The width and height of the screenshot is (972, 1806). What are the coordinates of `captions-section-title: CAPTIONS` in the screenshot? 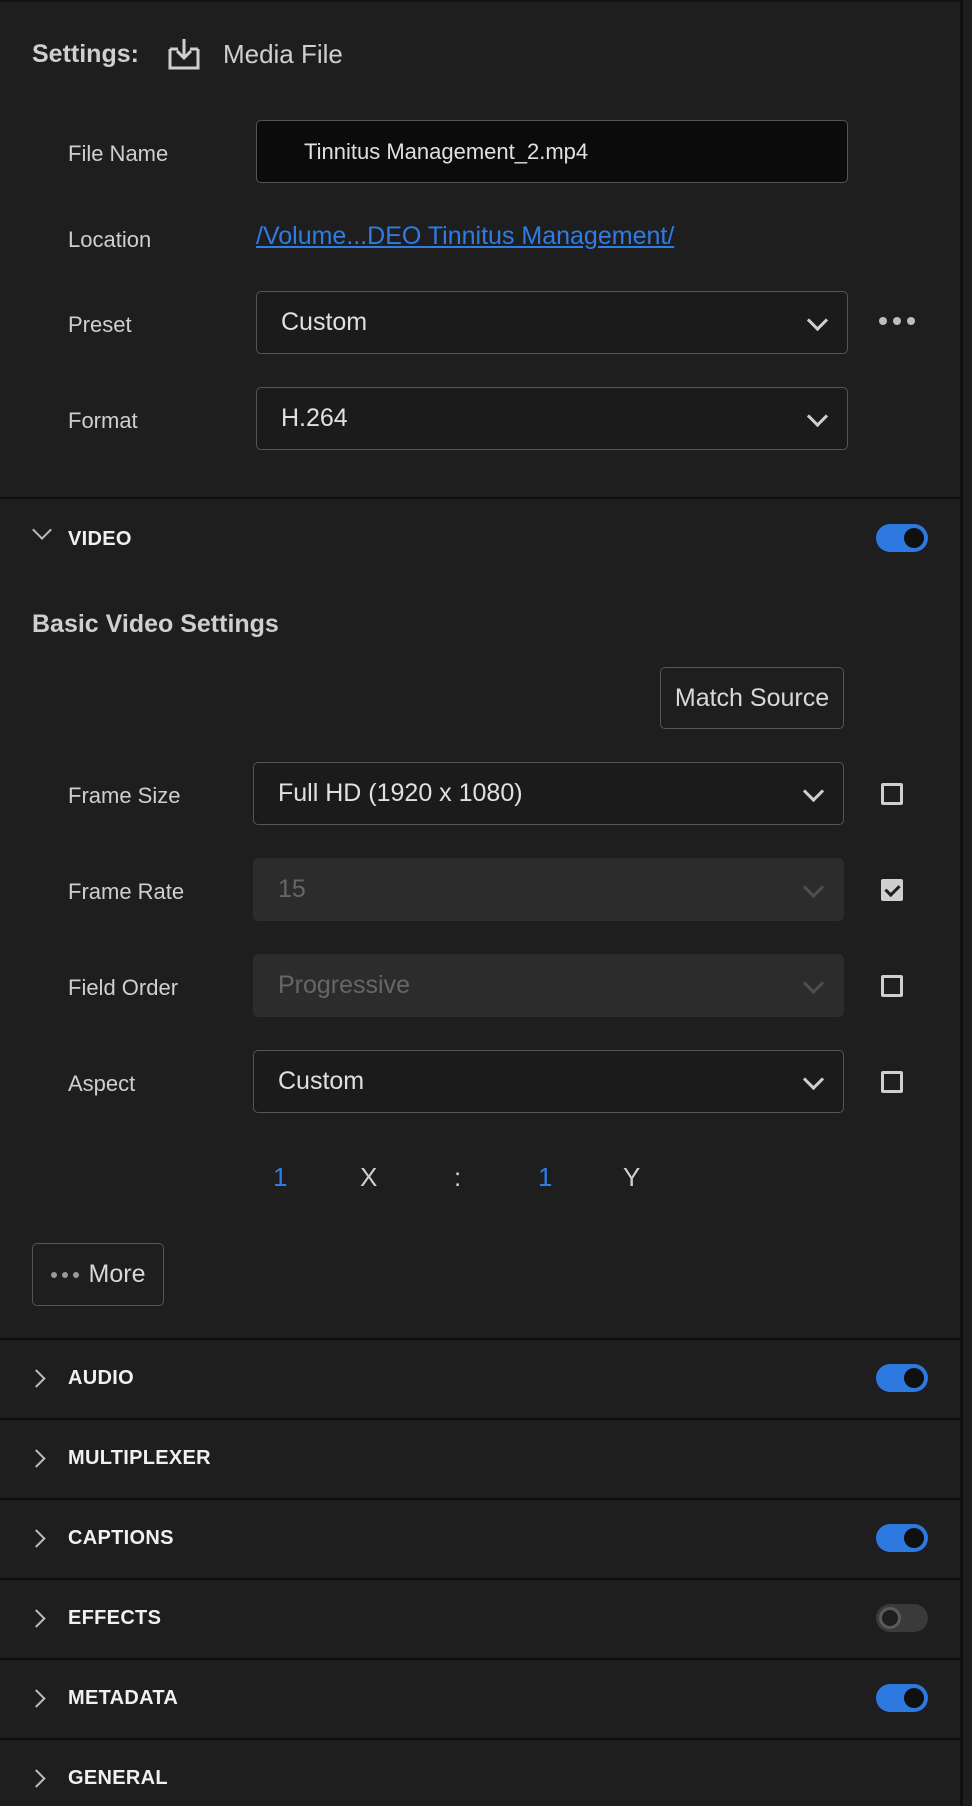 It's located at (121, 1538).